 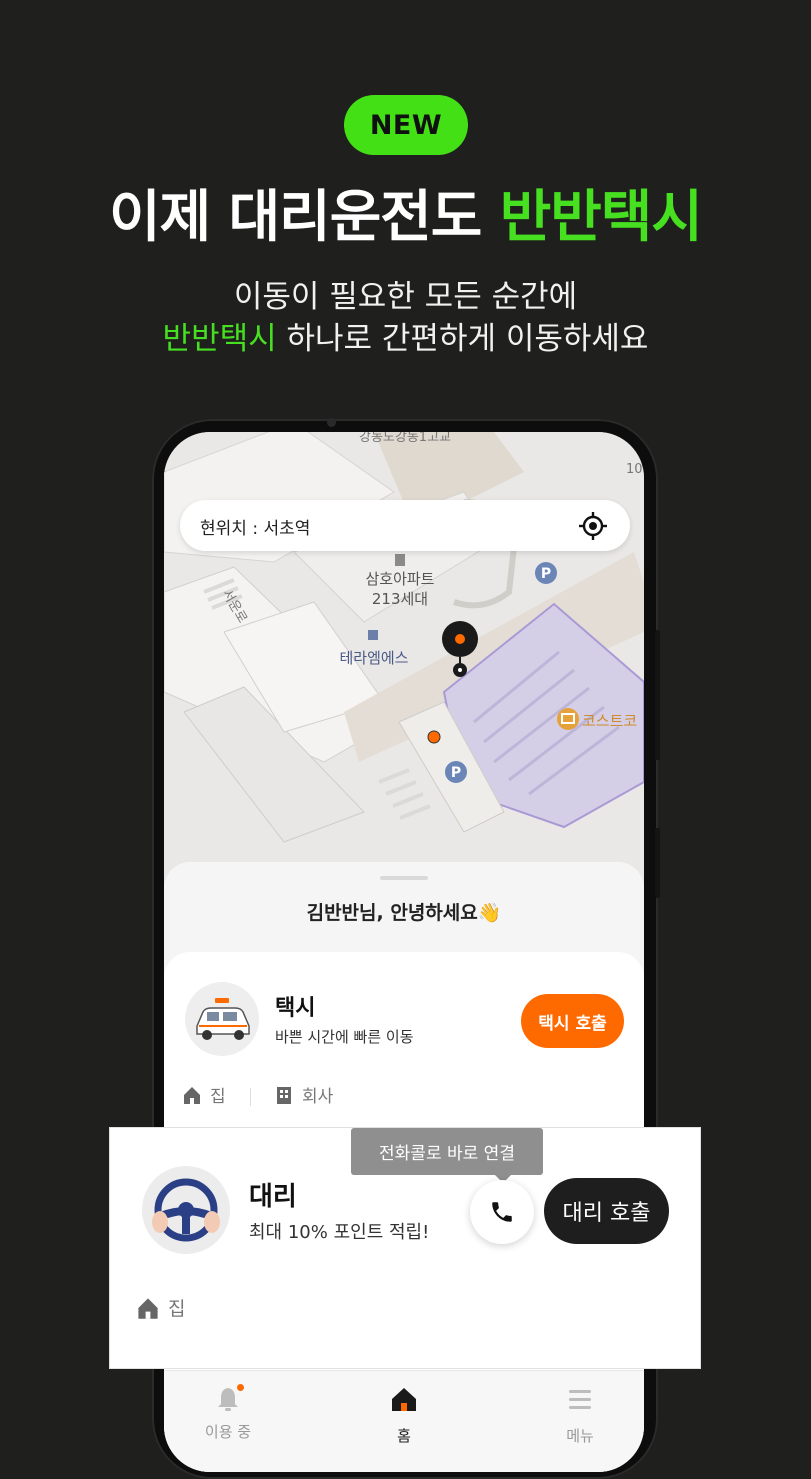 What do you see at coordinates (240, 1387) in the screenshot?
I see `notification-dot` at bounding box center [240, 1387].